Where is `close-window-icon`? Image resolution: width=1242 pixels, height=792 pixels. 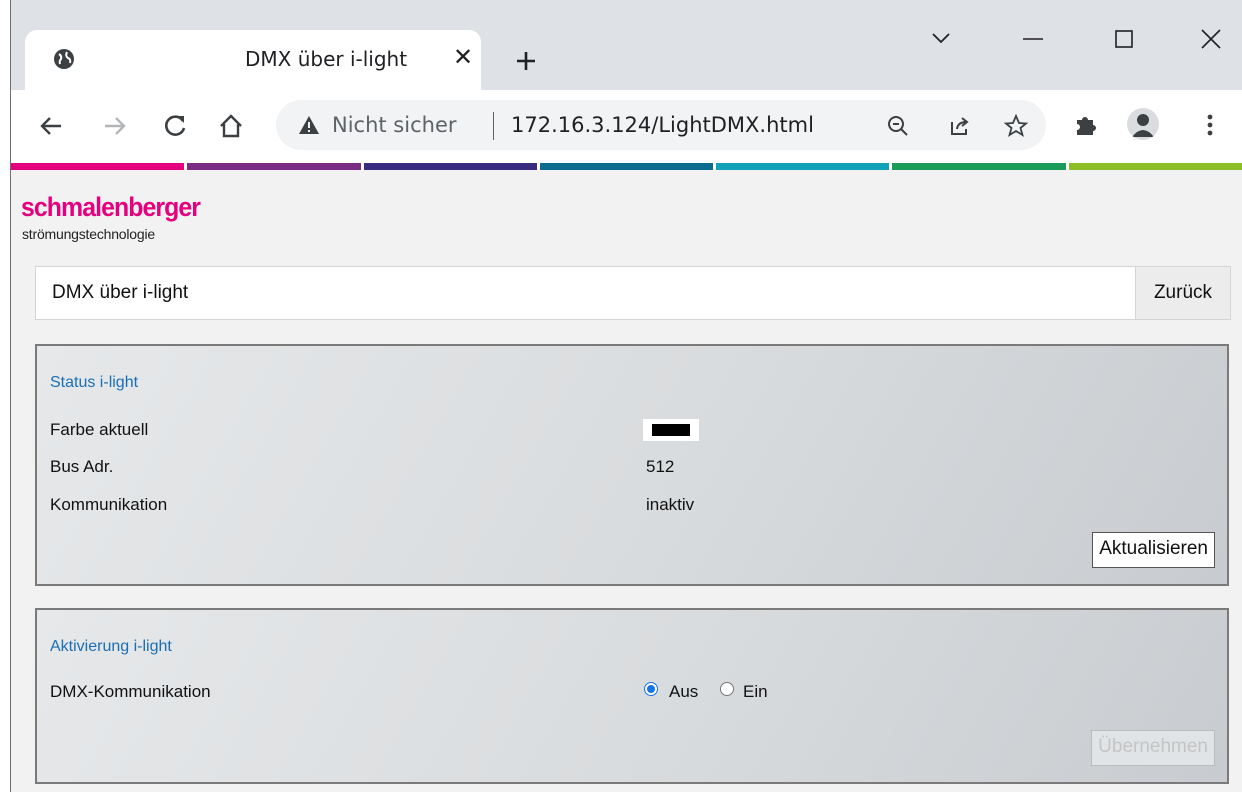
close-window-icon is located at coordinates (1211, 39).